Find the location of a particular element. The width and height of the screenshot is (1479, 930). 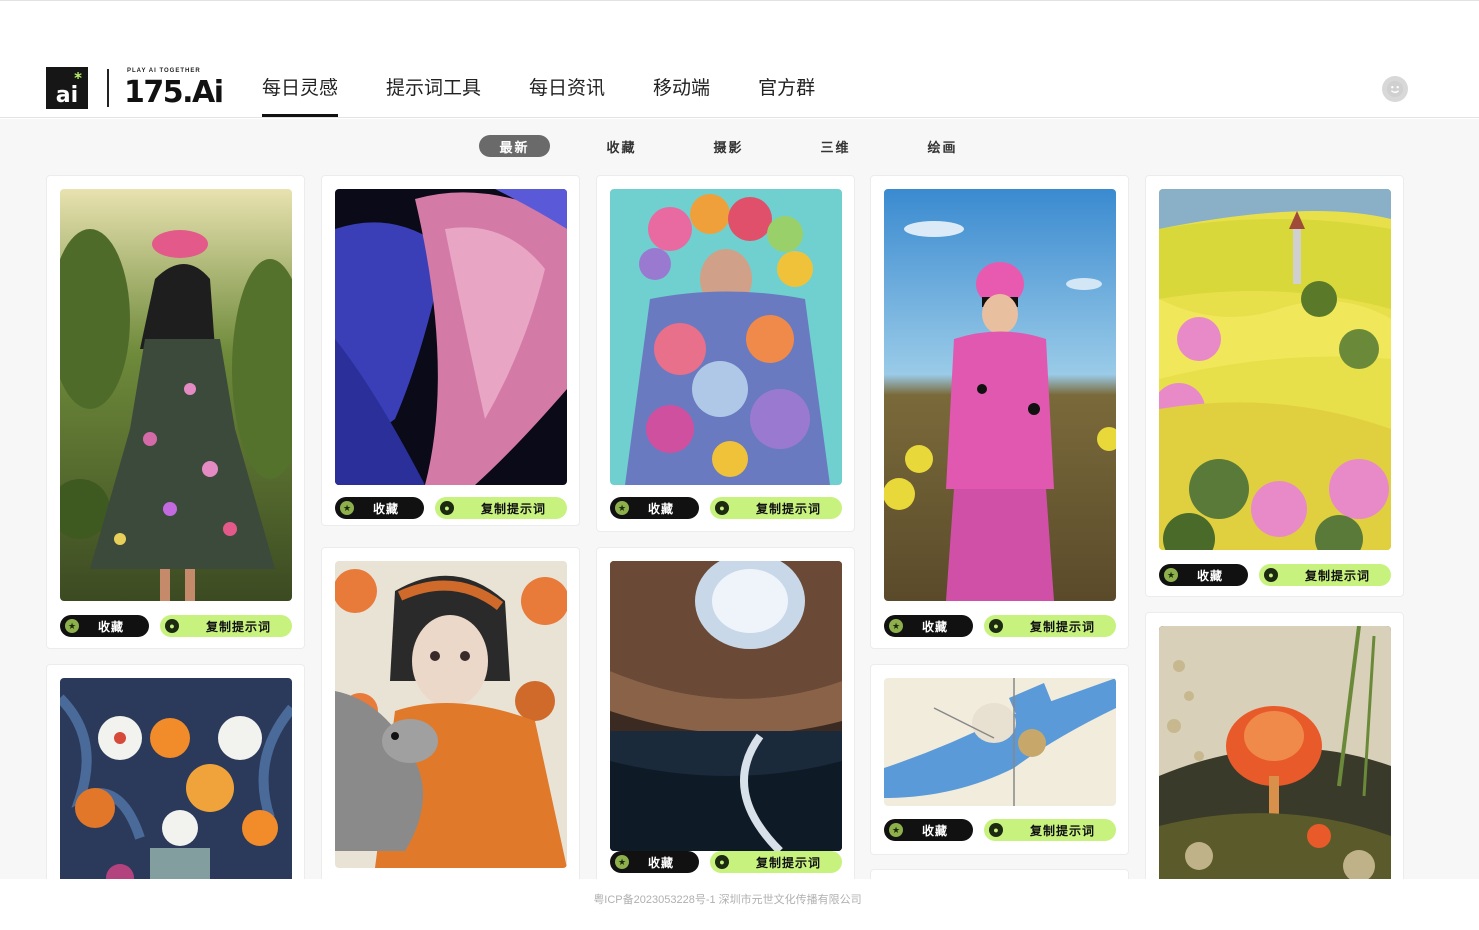

tab-latest: 最新 is located at coordinates (514, 146).